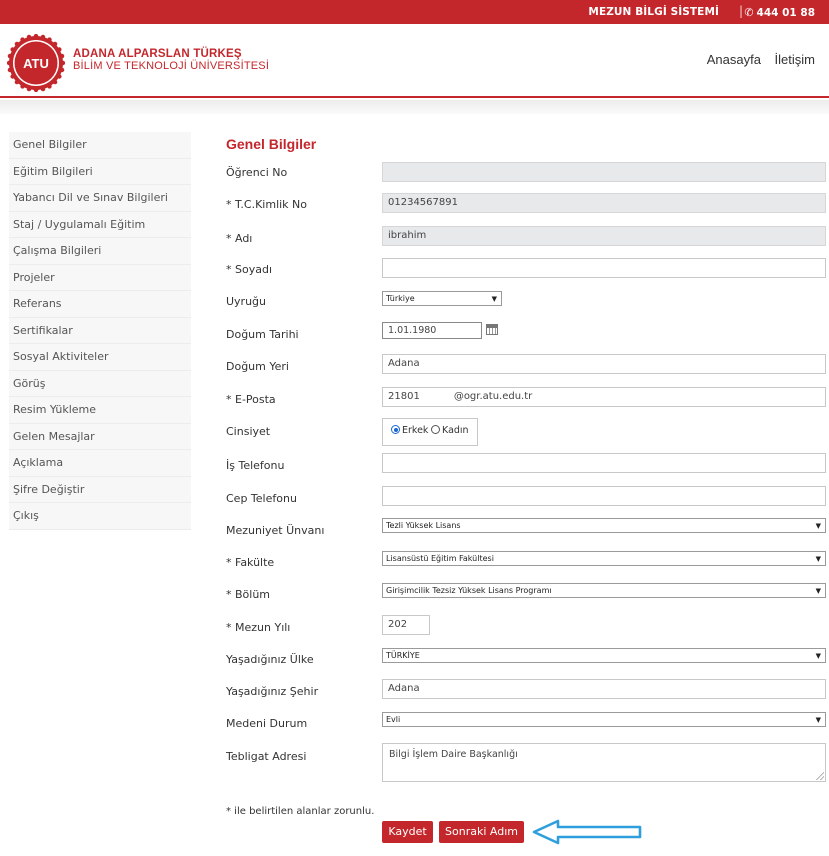 This screenshot has height=856, width=829. I want to click on gender-option-erkek: Erkek, so click(409, 430).